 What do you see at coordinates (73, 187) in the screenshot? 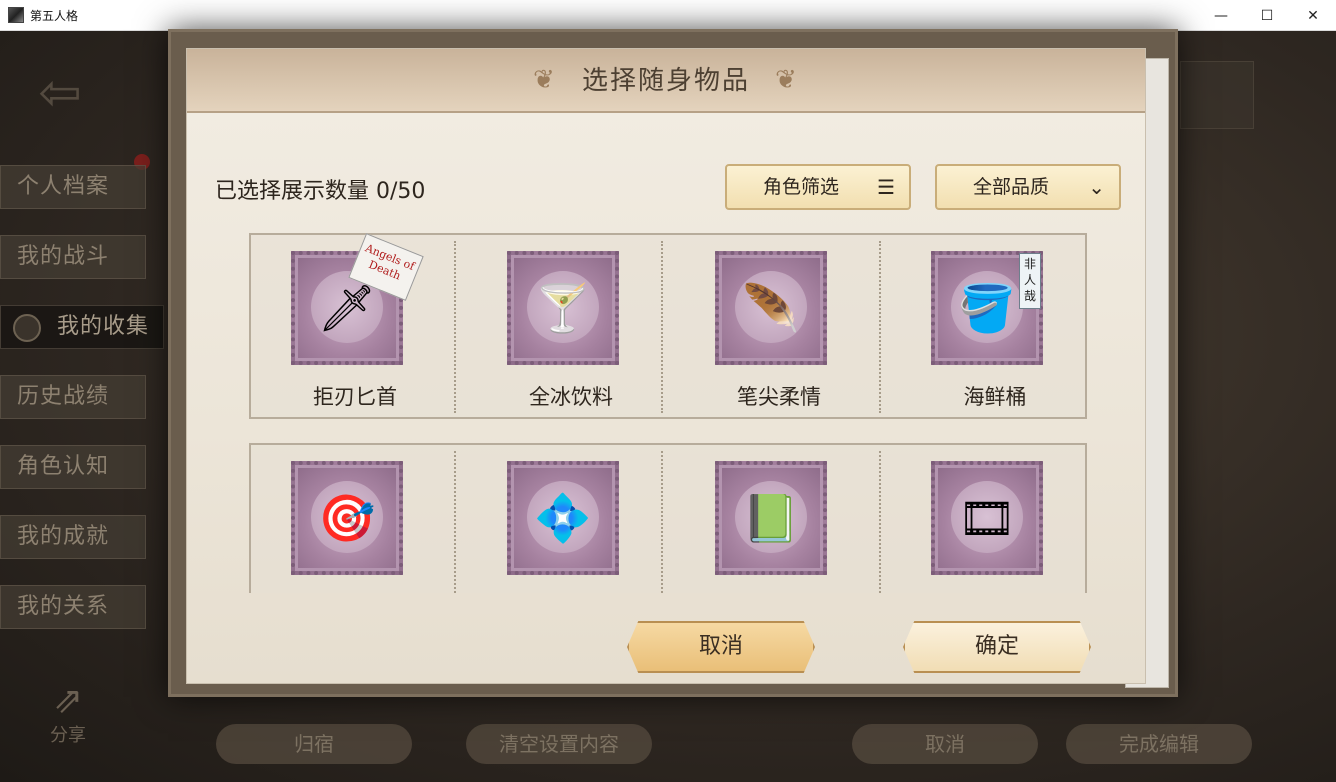
I see `sidebar-item-profile: 个人档案` at bounding box center [73, 187].